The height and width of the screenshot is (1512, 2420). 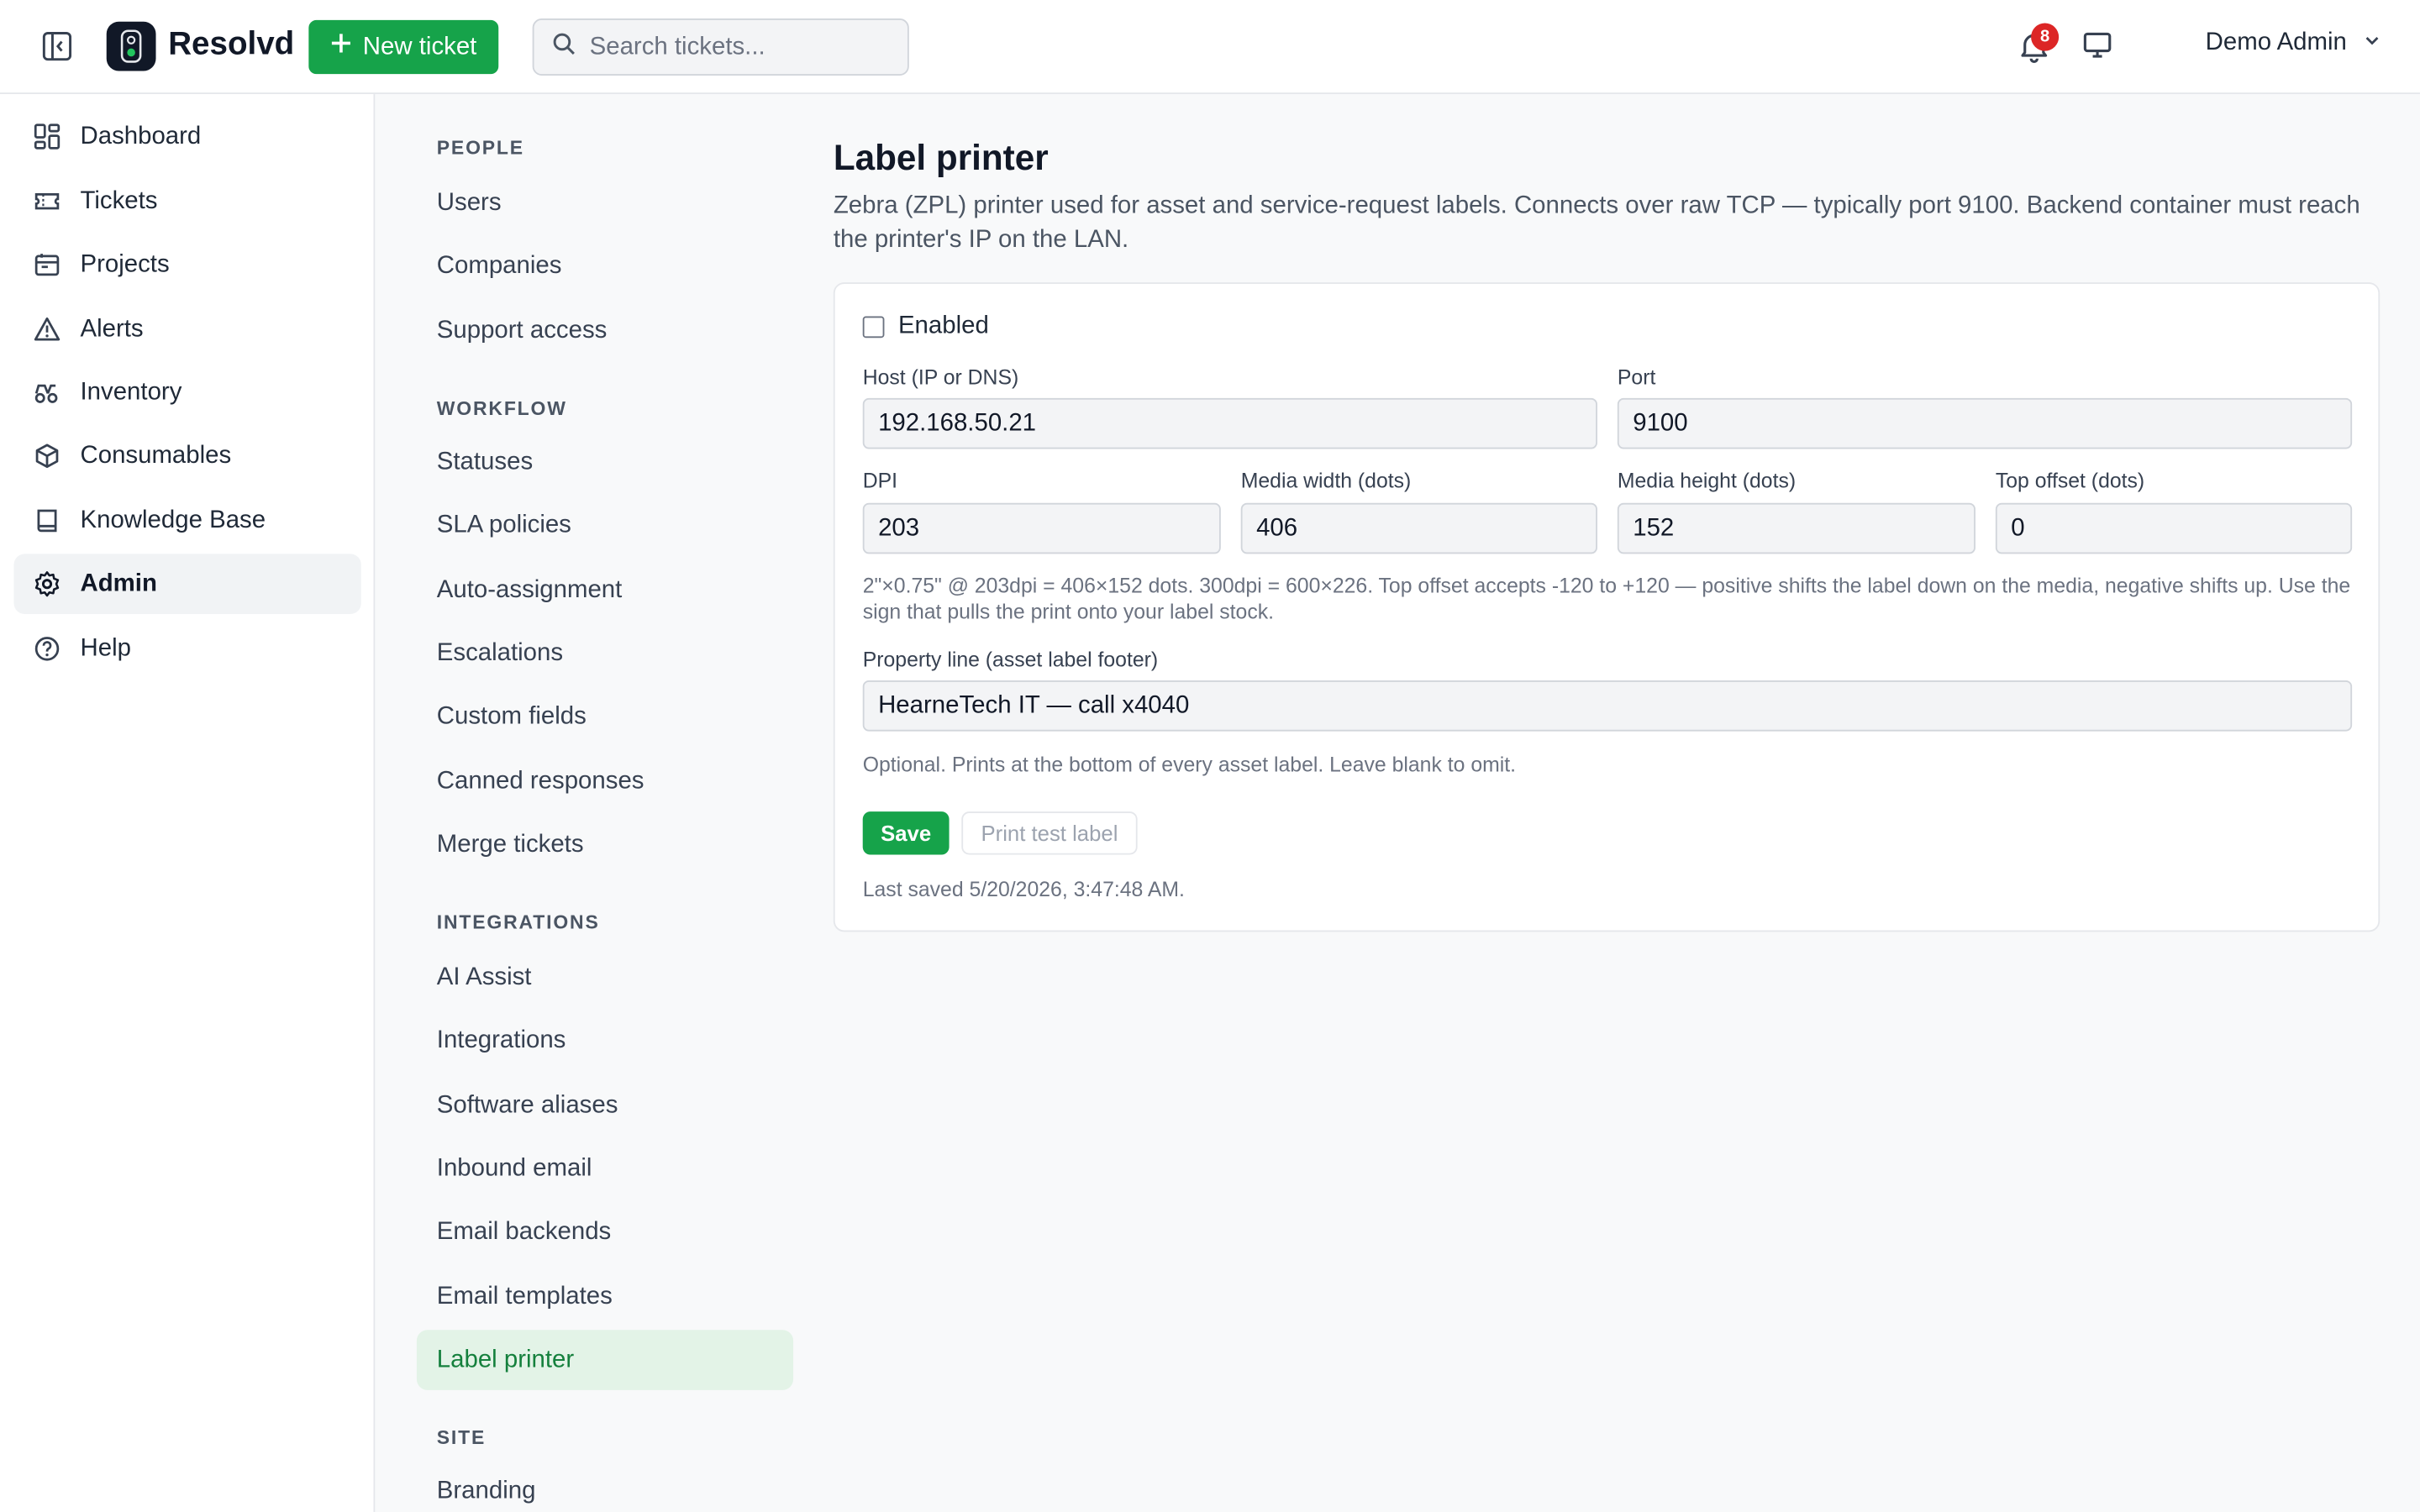 What do you see at coordinates (1707, 480) in the screenshot?
I see `media-height-label: Media height (dots)` at bounding box center [1707, 480].